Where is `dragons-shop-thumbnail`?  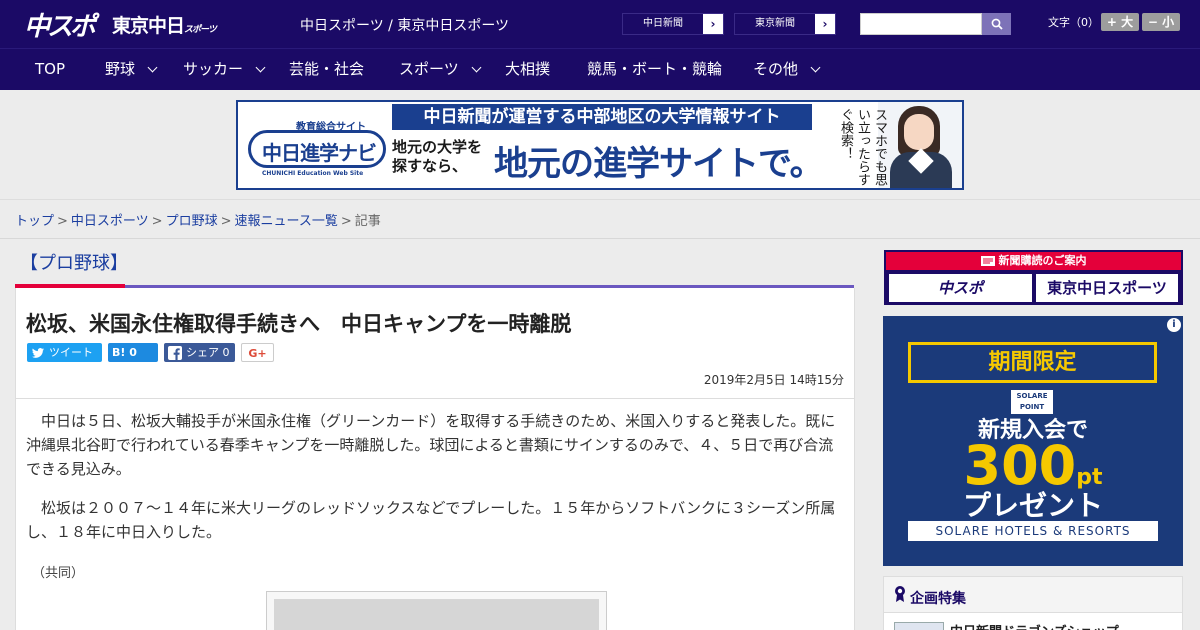 dragons-shop-thumbnail is located at coordinates (919, 626).